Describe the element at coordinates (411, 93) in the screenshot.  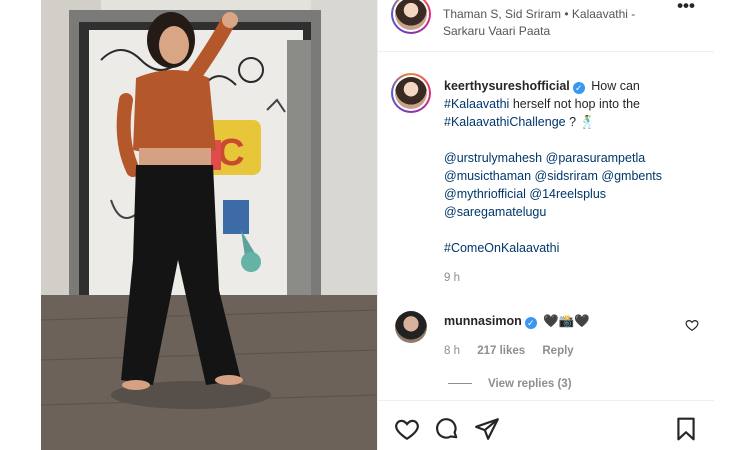
I see `author-avatar` at that location.